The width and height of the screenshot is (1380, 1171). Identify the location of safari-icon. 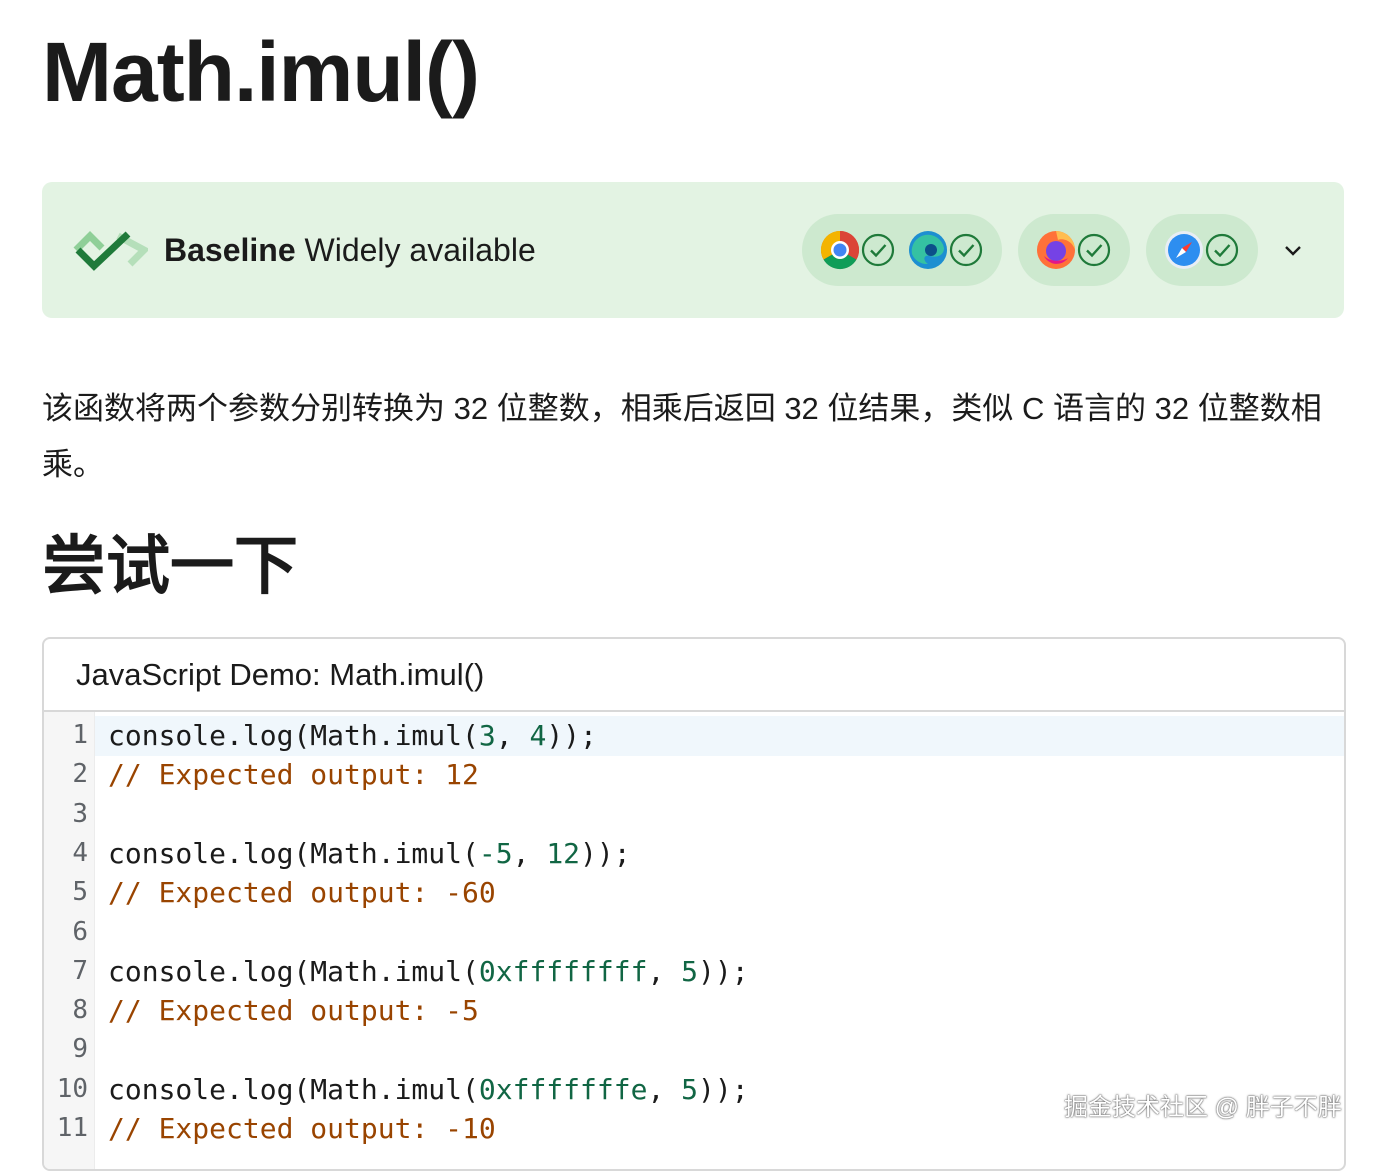
(1184, 250).